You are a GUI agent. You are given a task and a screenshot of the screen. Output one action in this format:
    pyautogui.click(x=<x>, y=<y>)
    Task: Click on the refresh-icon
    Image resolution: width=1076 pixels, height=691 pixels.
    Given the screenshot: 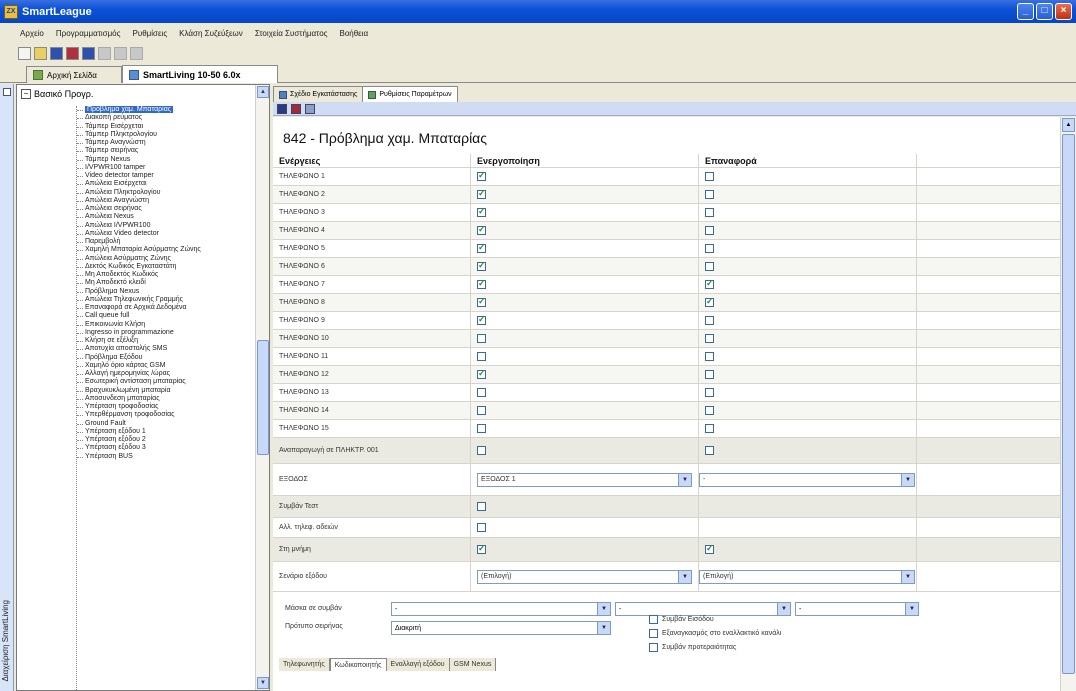 What is the action you would take?
    pyautogui.click(x=310, y=108)
    